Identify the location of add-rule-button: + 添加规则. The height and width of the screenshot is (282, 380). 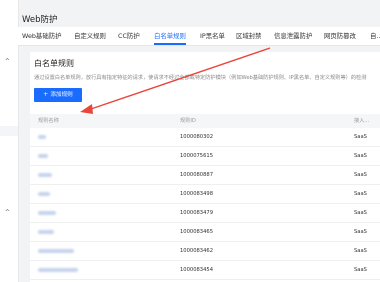
(58, 95).